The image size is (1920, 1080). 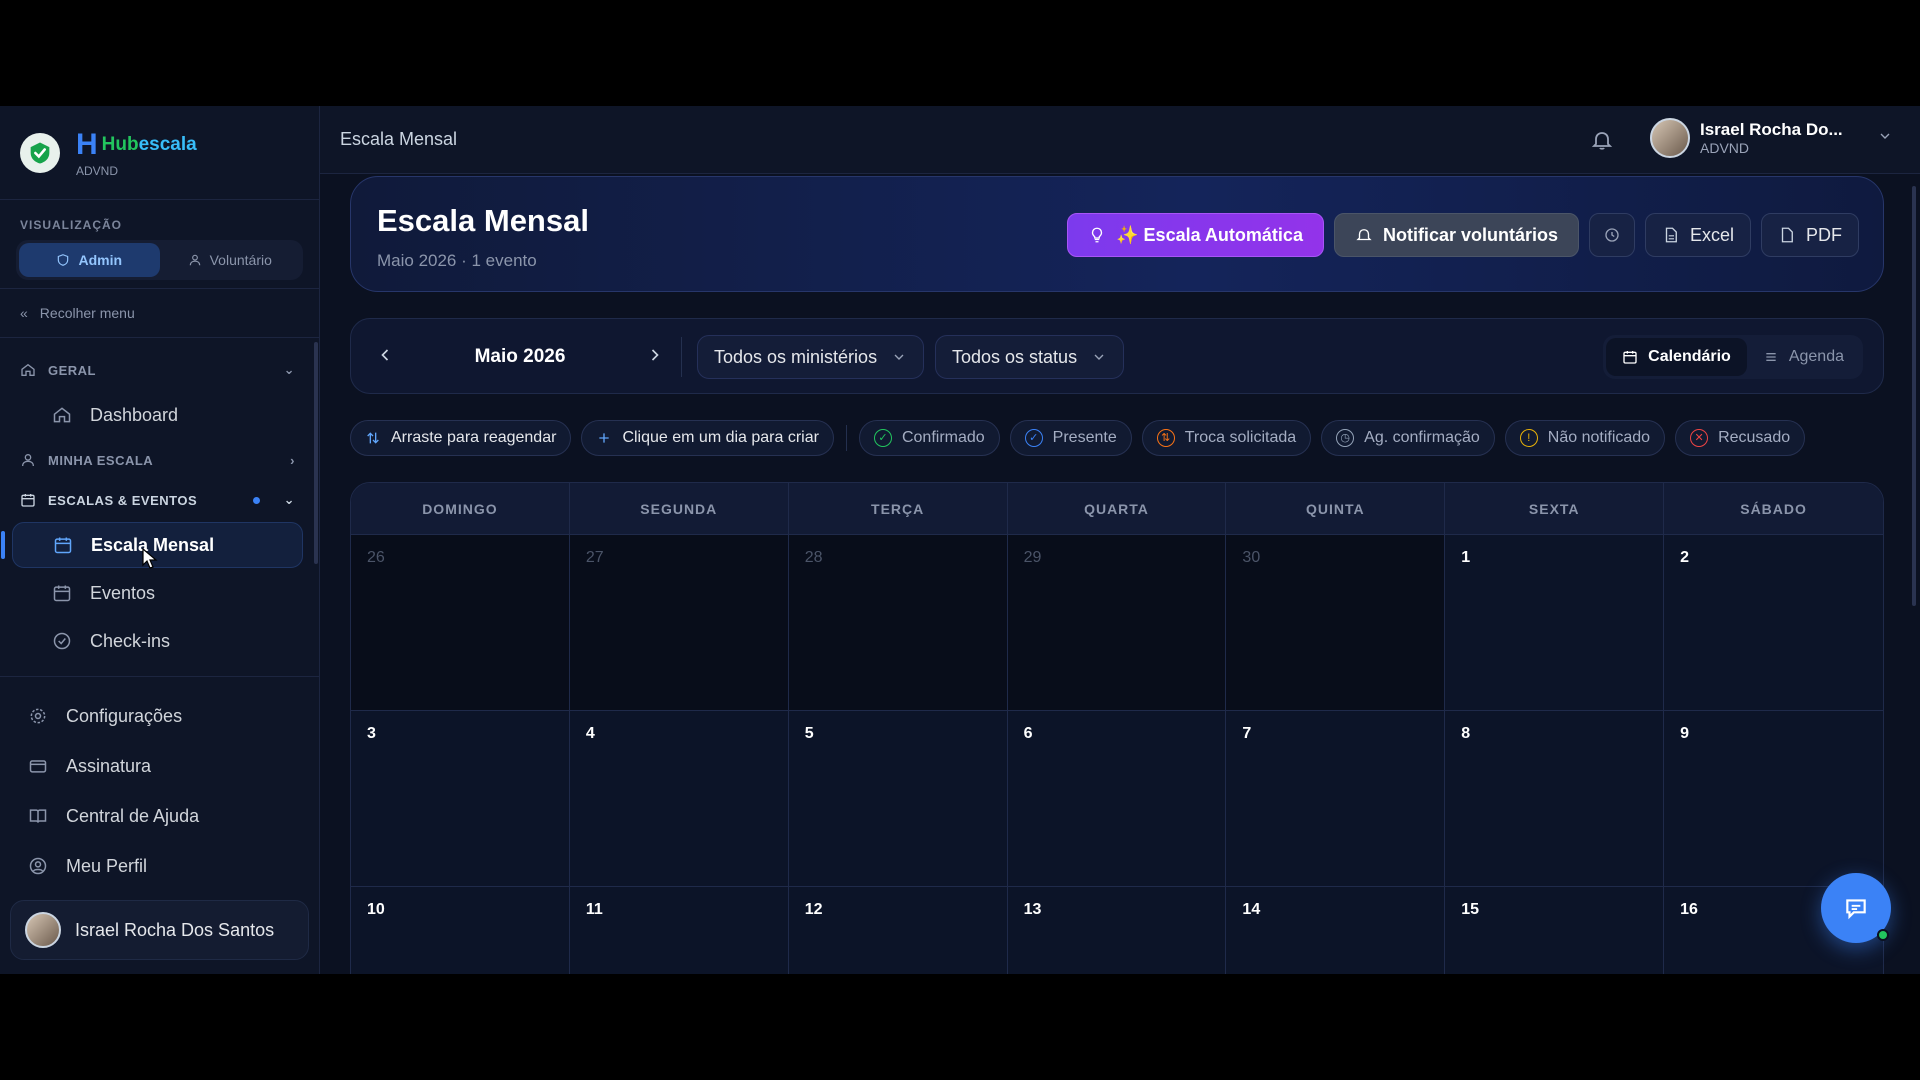 What do you see at coordinates (1555, 799) in the screenshot?
I see `calendar-day-cell: 8` at bounding box center [1555, 799].